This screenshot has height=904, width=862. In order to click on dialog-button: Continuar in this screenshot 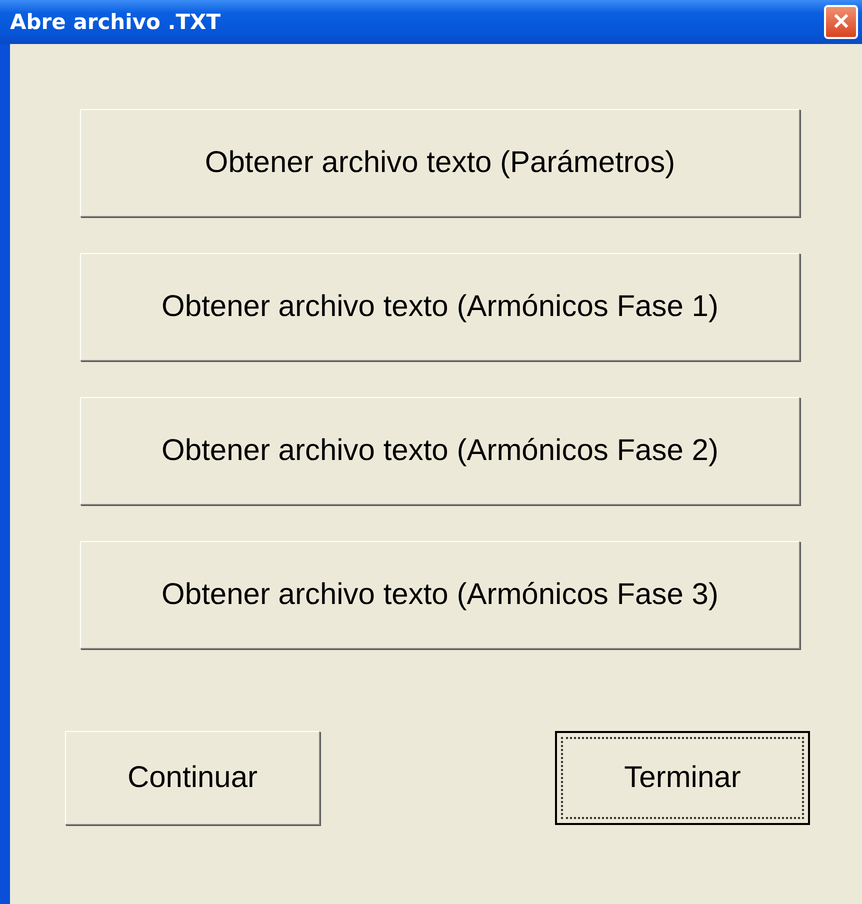, I will do `click(192, 778)`.